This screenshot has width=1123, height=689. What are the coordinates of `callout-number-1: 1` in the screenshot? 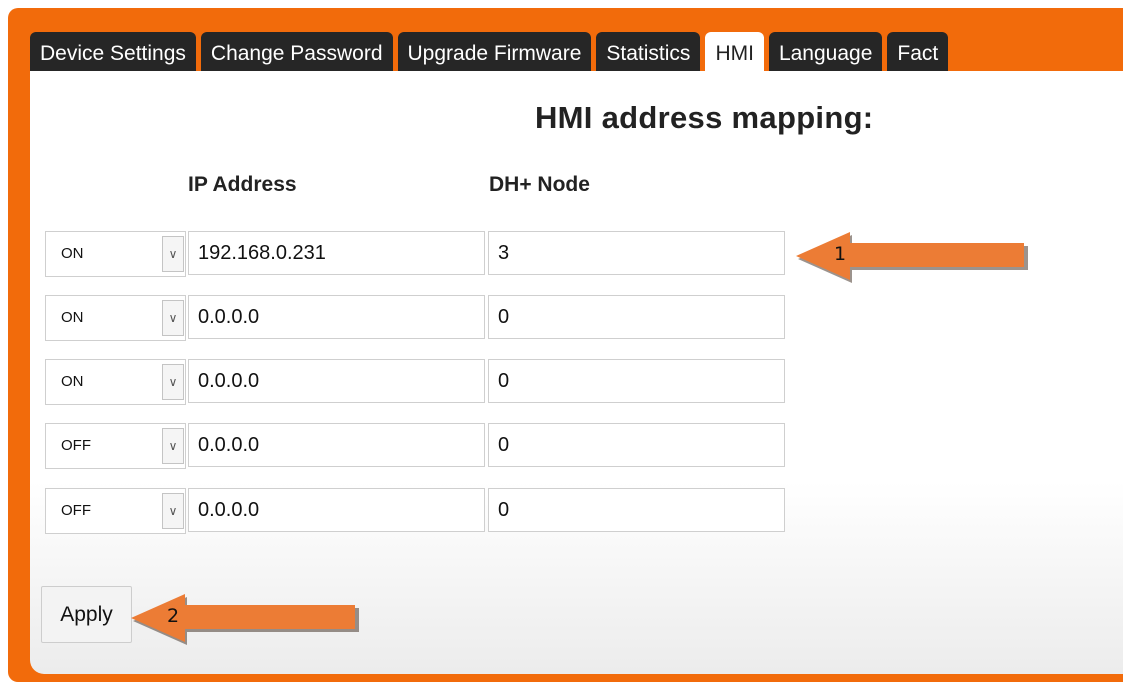 It's located at (840, 254).